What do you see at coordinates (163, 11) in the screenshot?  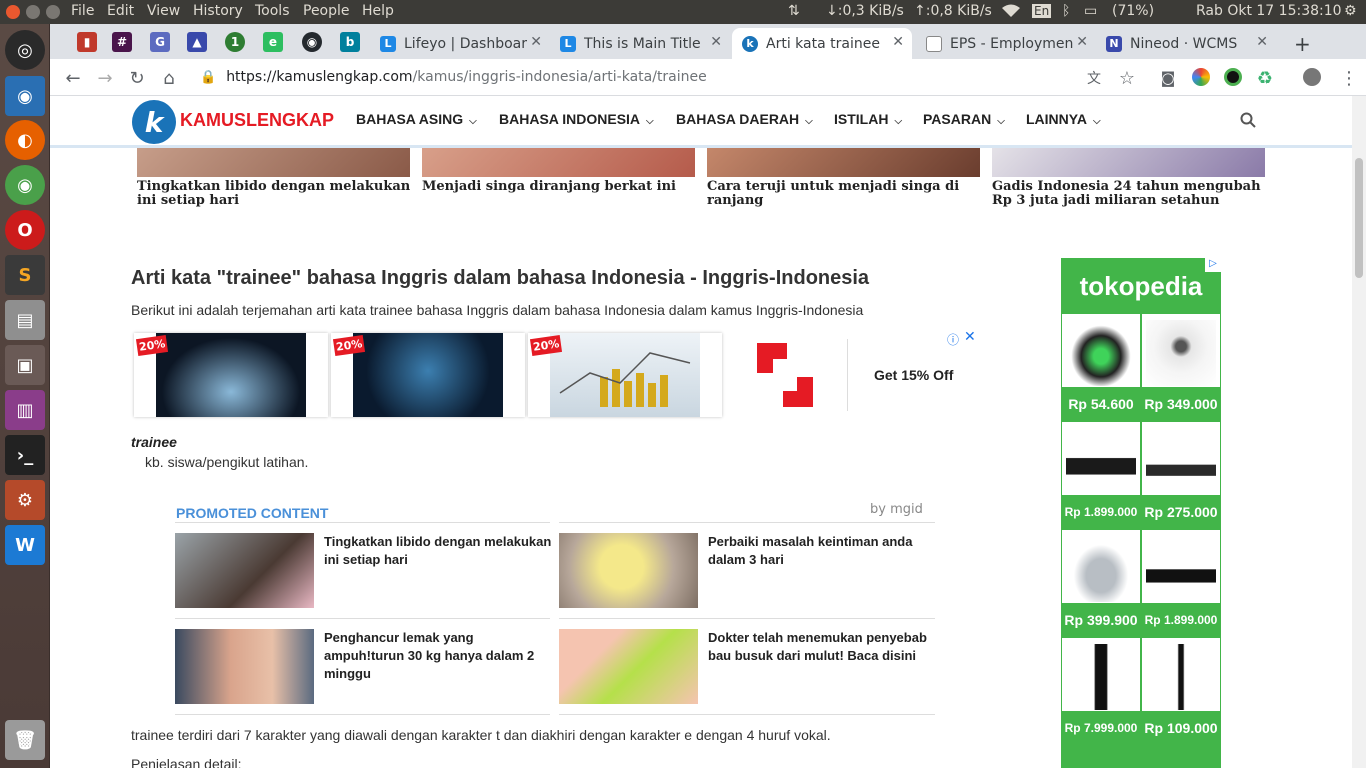 I see `menu-view: View` at bounding box center [163, 11].